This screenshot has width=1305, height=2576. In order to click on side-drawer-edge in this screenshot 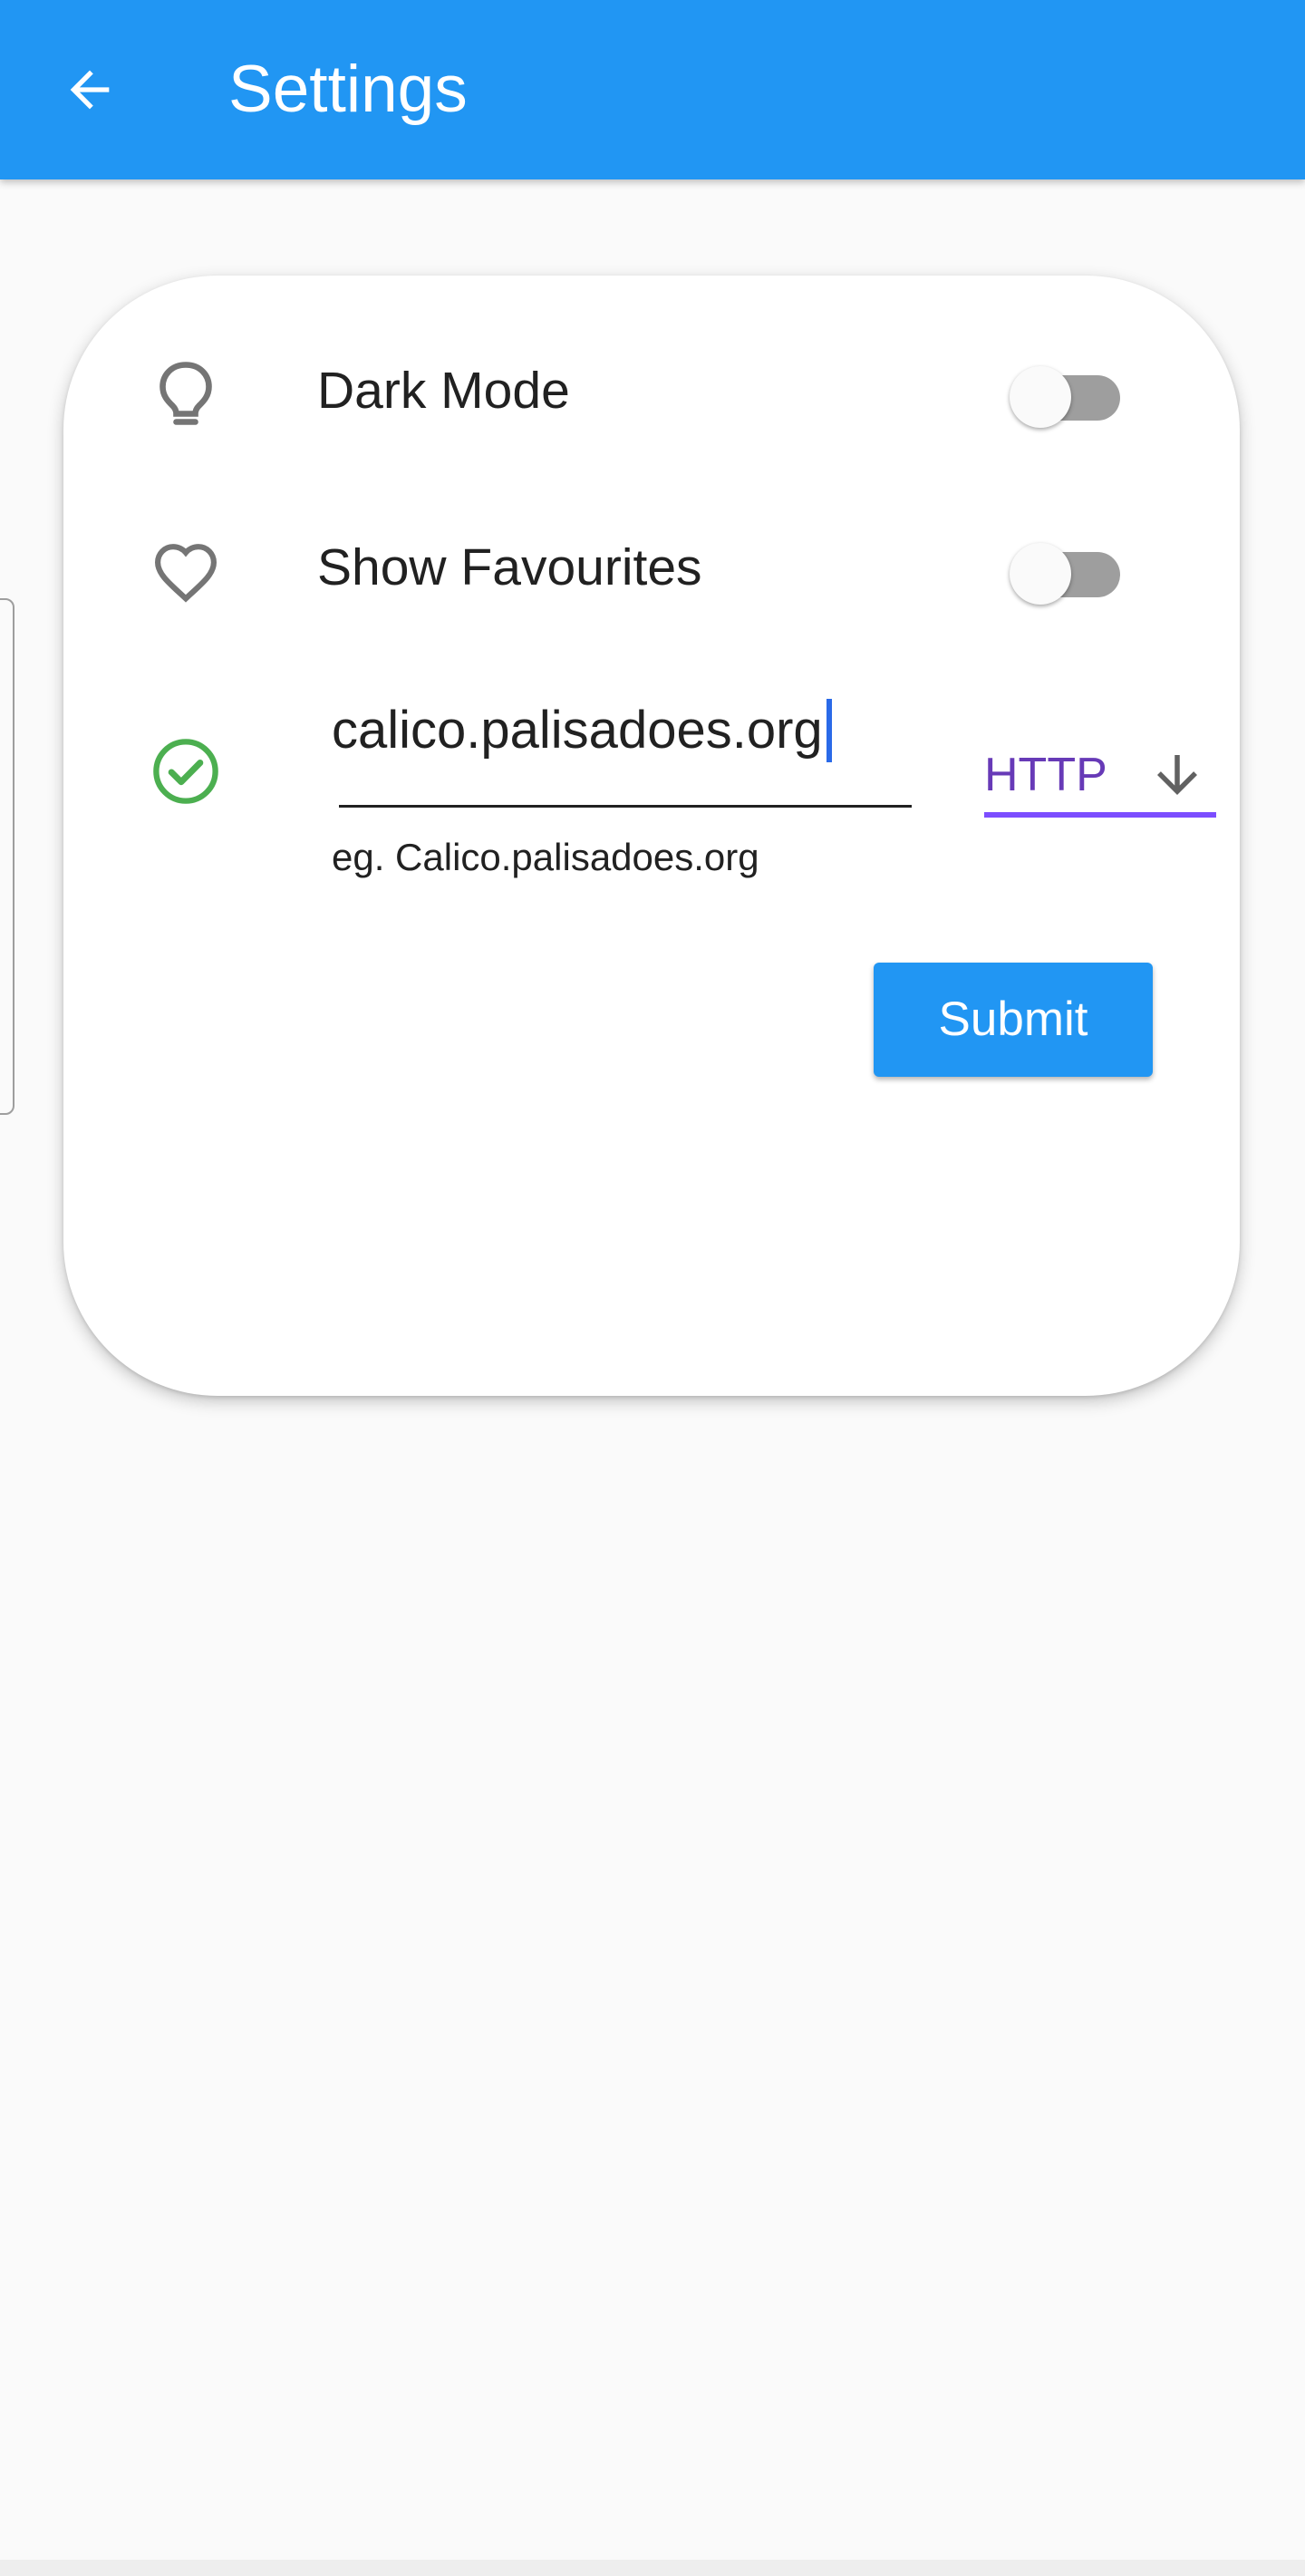, I will do `click(7, 856)`.